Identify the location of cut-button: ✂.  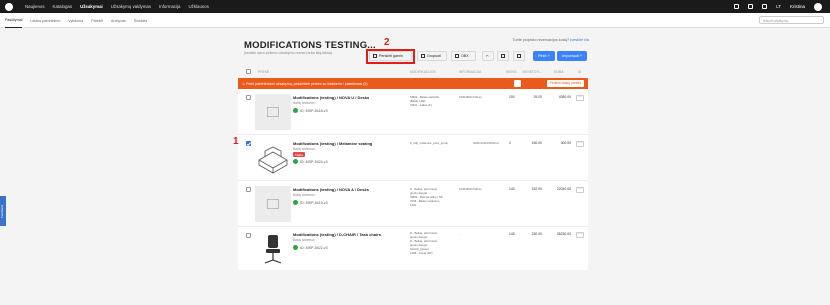
(488, 56).